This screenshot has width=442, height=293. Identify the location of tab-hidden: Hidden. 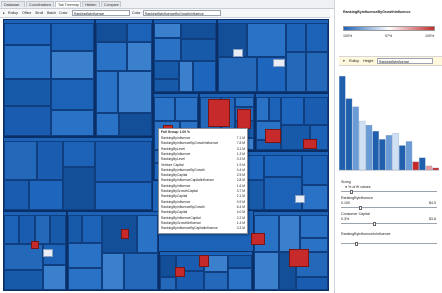
(91, 4).